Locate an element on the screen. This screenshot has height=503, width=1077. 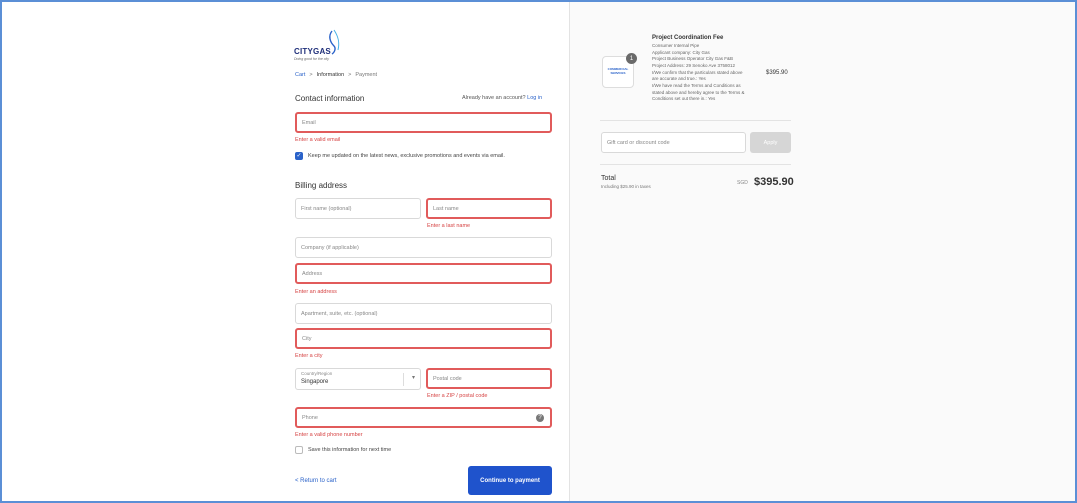
total-label: Total is located at coordinates (608, 178).